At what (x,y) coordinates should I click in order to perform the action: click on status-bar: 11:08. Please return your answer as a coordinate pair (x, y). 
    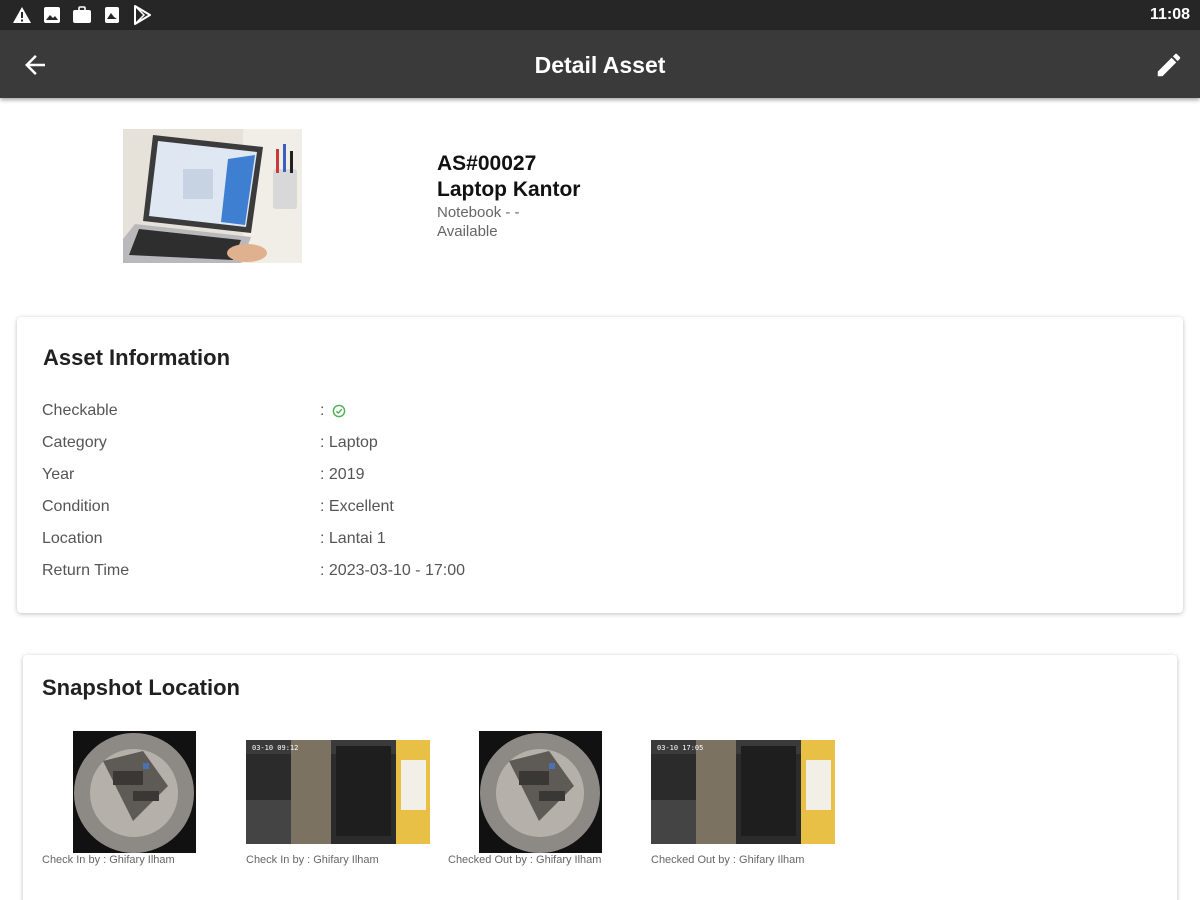
    Looking at the image, I should click on (600, 15).